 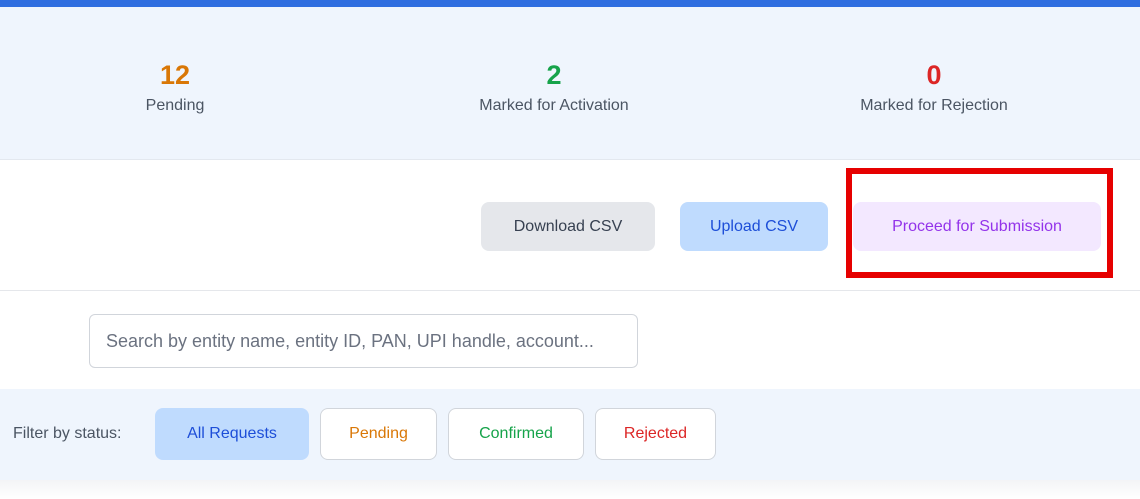 I want to click on stat-activation: 2 Marked for Activation, so click(x=554, y=87).